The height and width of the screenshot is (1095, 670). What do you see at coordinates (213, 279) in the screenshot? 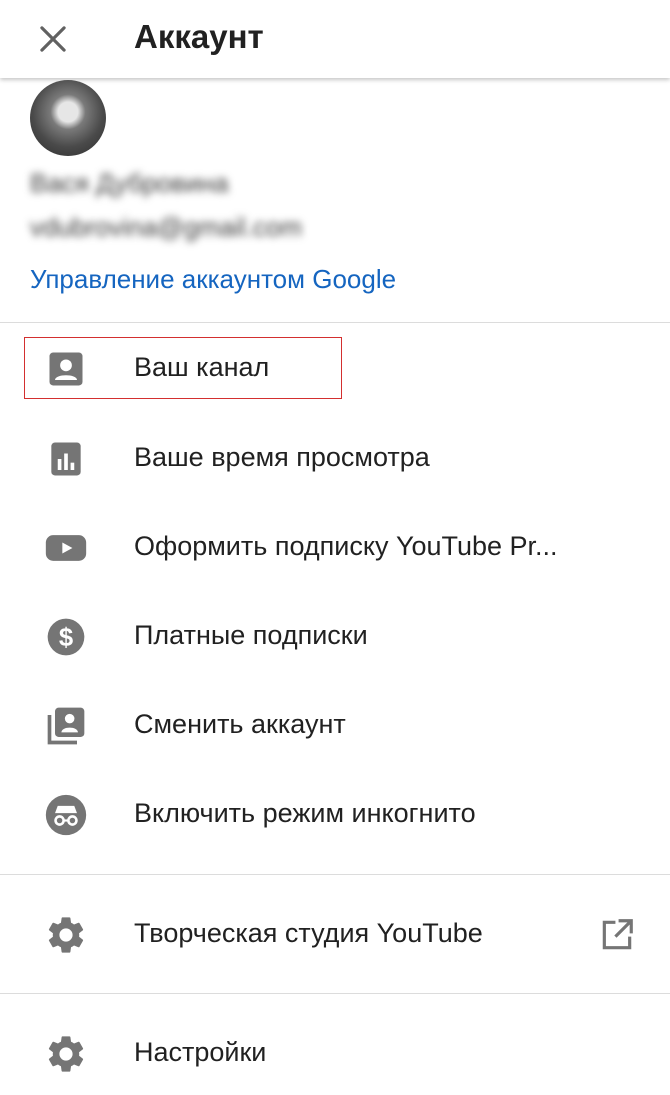
I see `manage-google-account-link: Управление аккаунтом Google` at bounding box center [213, 279].